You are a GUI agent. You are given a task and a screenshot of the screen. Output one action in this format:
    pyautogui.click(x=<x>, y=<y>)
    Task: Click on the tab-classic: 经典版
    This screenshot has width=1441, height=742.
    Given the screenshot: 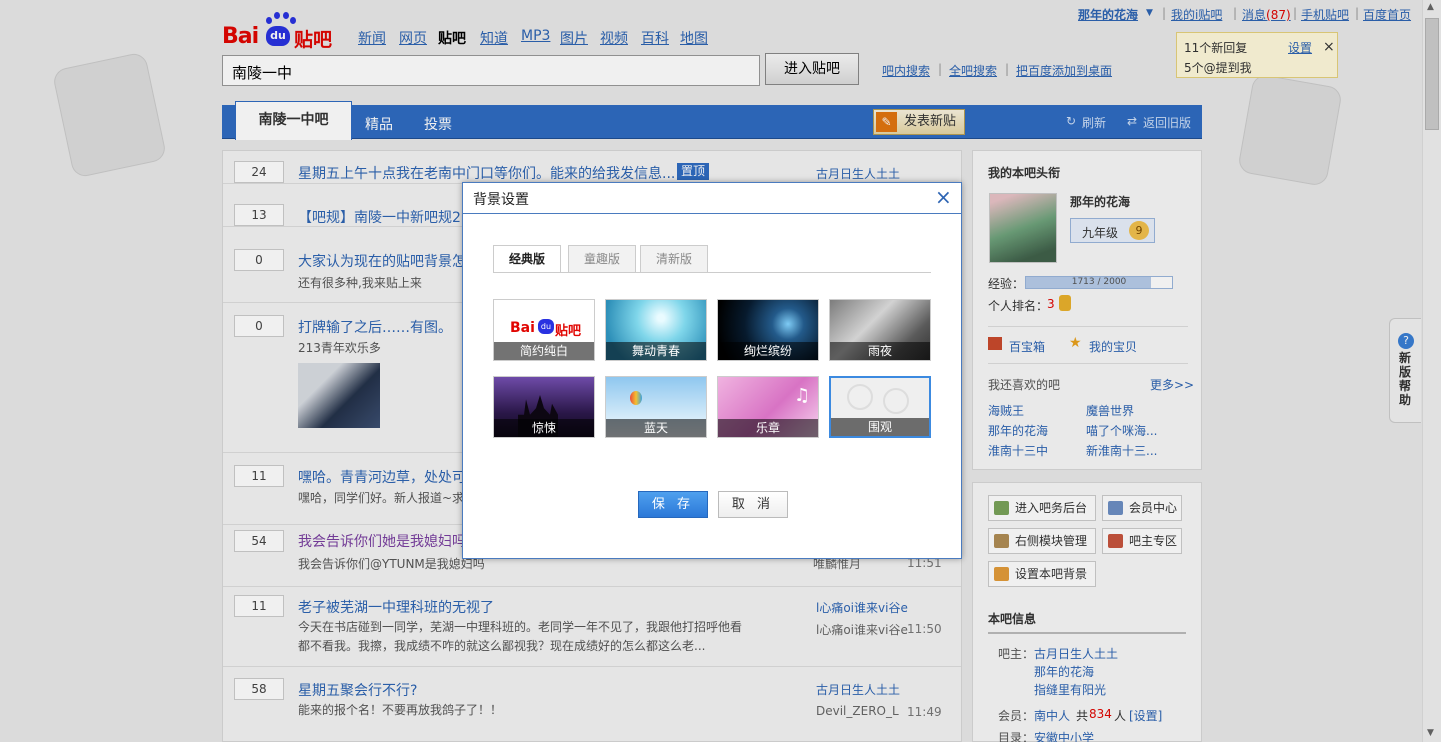 What is the action you would take?
    pyautogui.click(x=527, y=259)
    